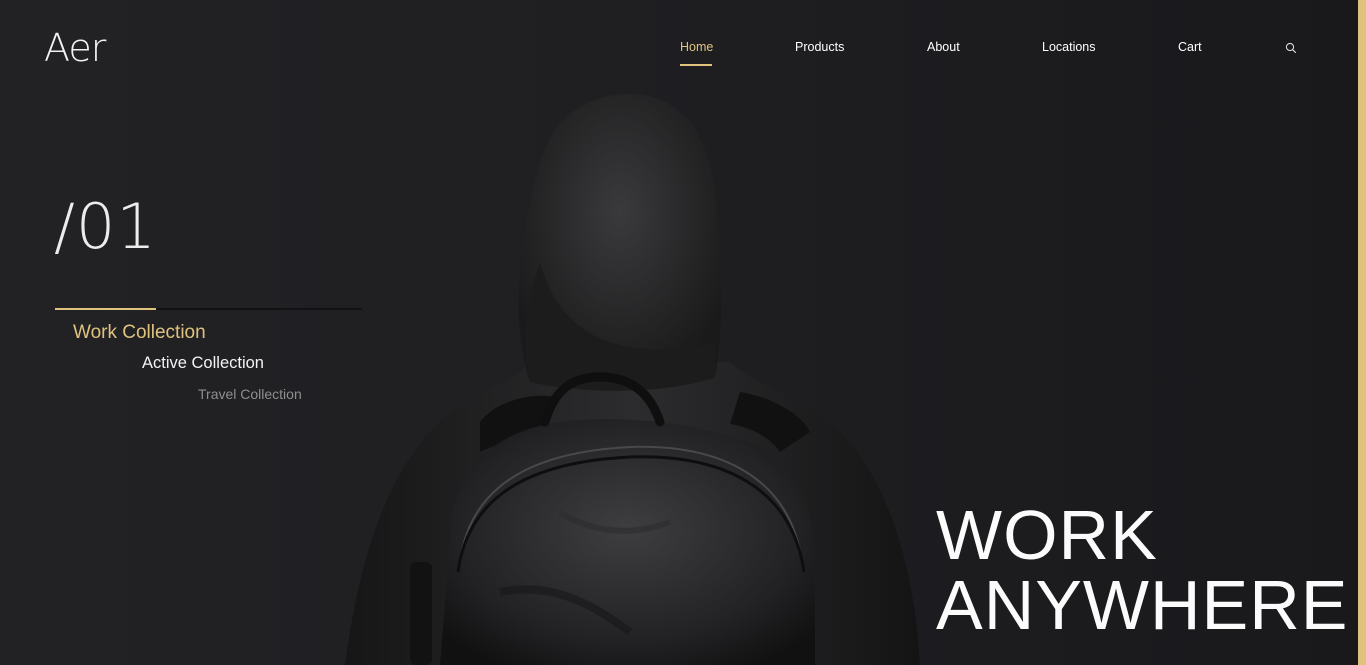  I want to click on scrollbar, so click(1362, 332).